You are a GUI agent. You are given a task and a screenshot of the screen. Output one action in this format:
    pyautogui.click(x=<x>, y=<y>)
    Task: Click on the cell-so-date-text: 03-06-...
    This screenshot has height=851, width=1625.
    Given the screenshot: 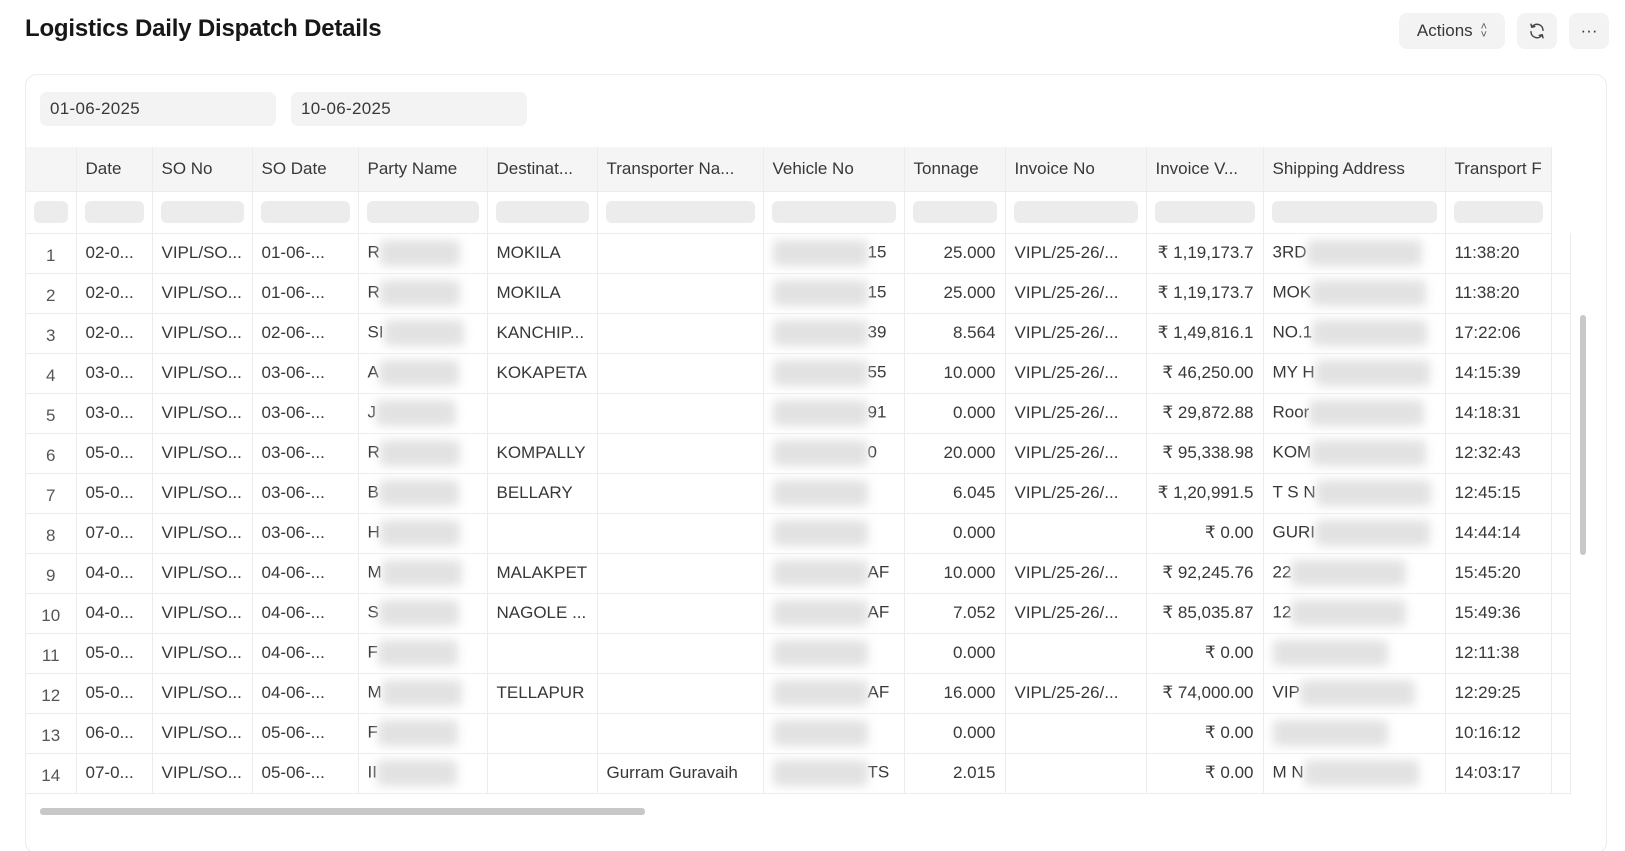 What is the action you would take?
    pyautogui.click(x=293, y=492)
    